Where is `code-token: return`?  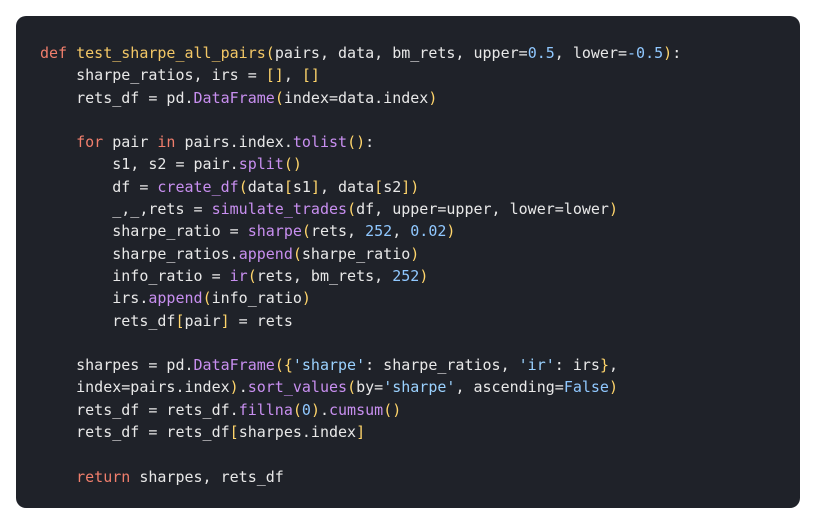
code-token: return is located at coordinates (103, 476).